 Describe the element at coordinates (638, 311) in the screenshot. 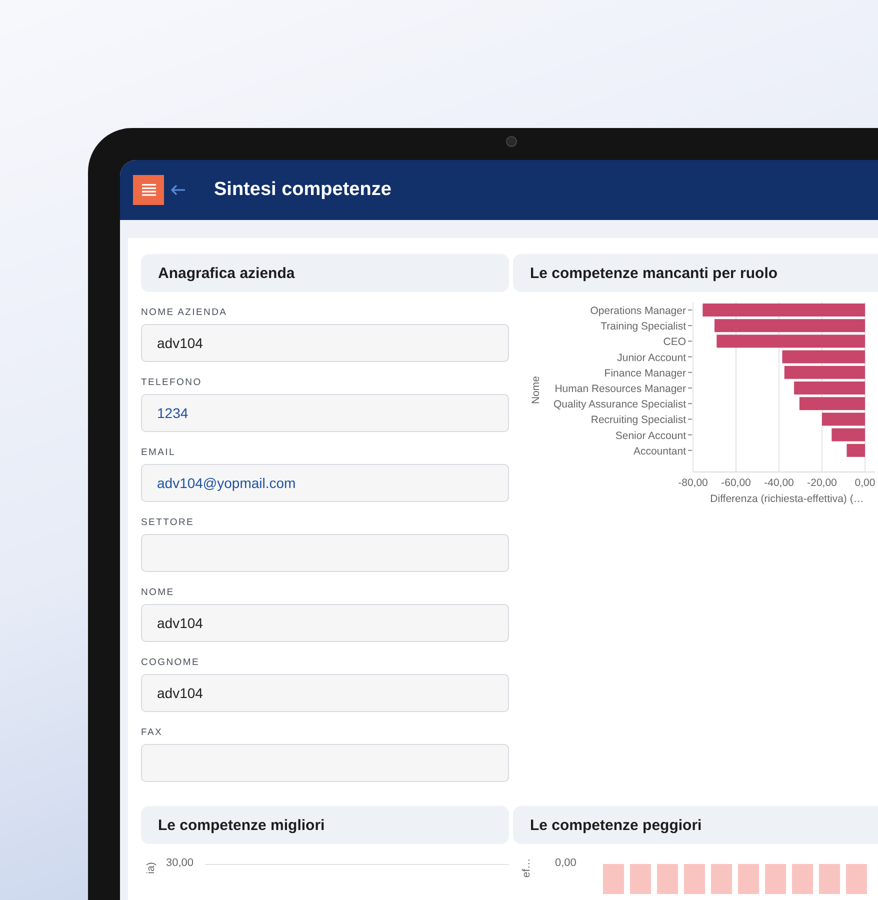

I see `axis-label: Operations Manager` at that location.